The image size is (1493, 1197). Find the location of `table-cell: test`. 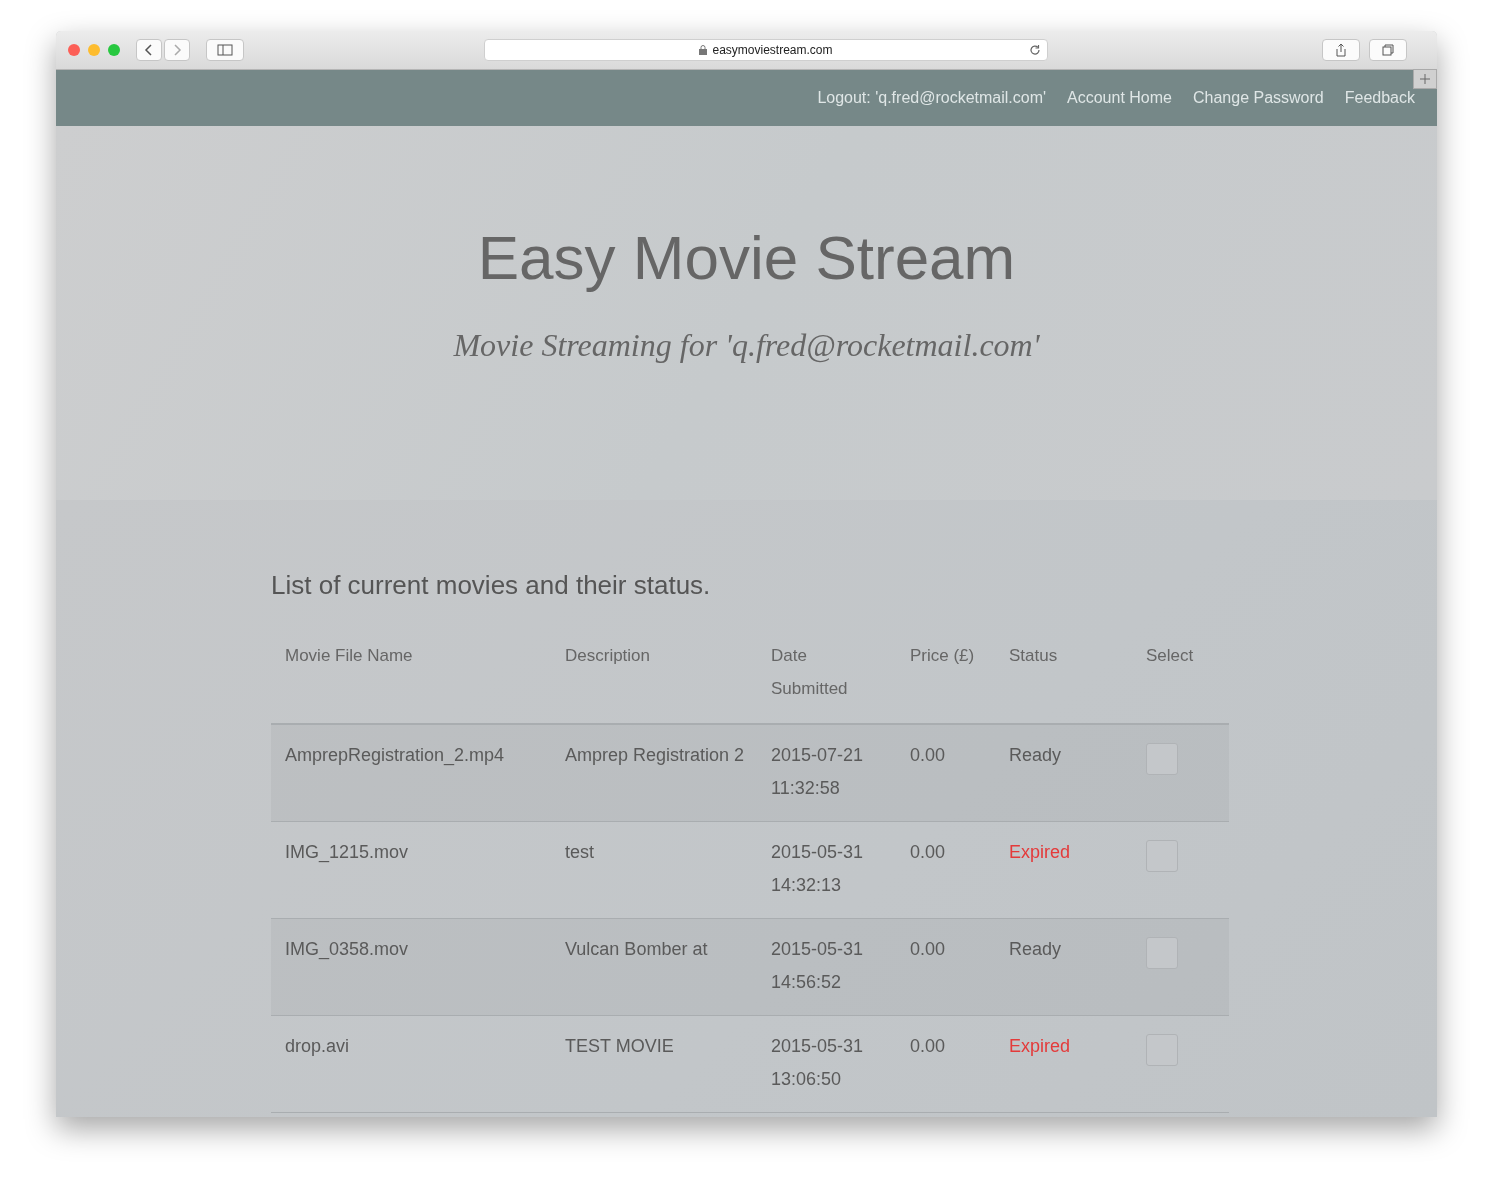

table-cell: test is located at coordinates (654, 870).